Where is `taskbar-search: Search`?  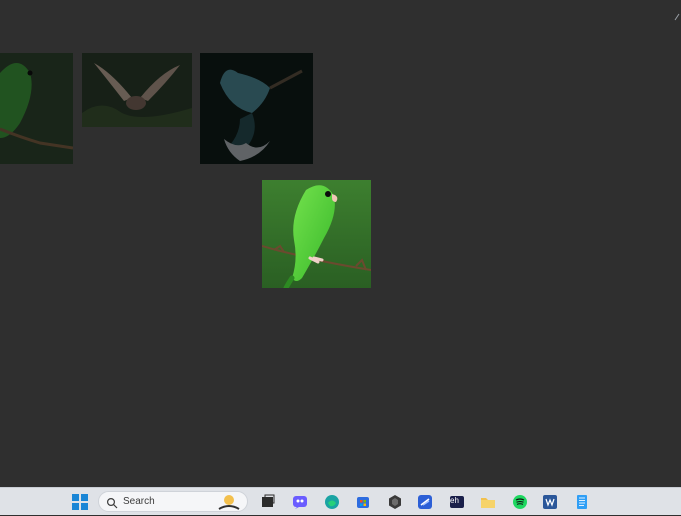 taskbar-search: Search is located at coordinates (173, 501).